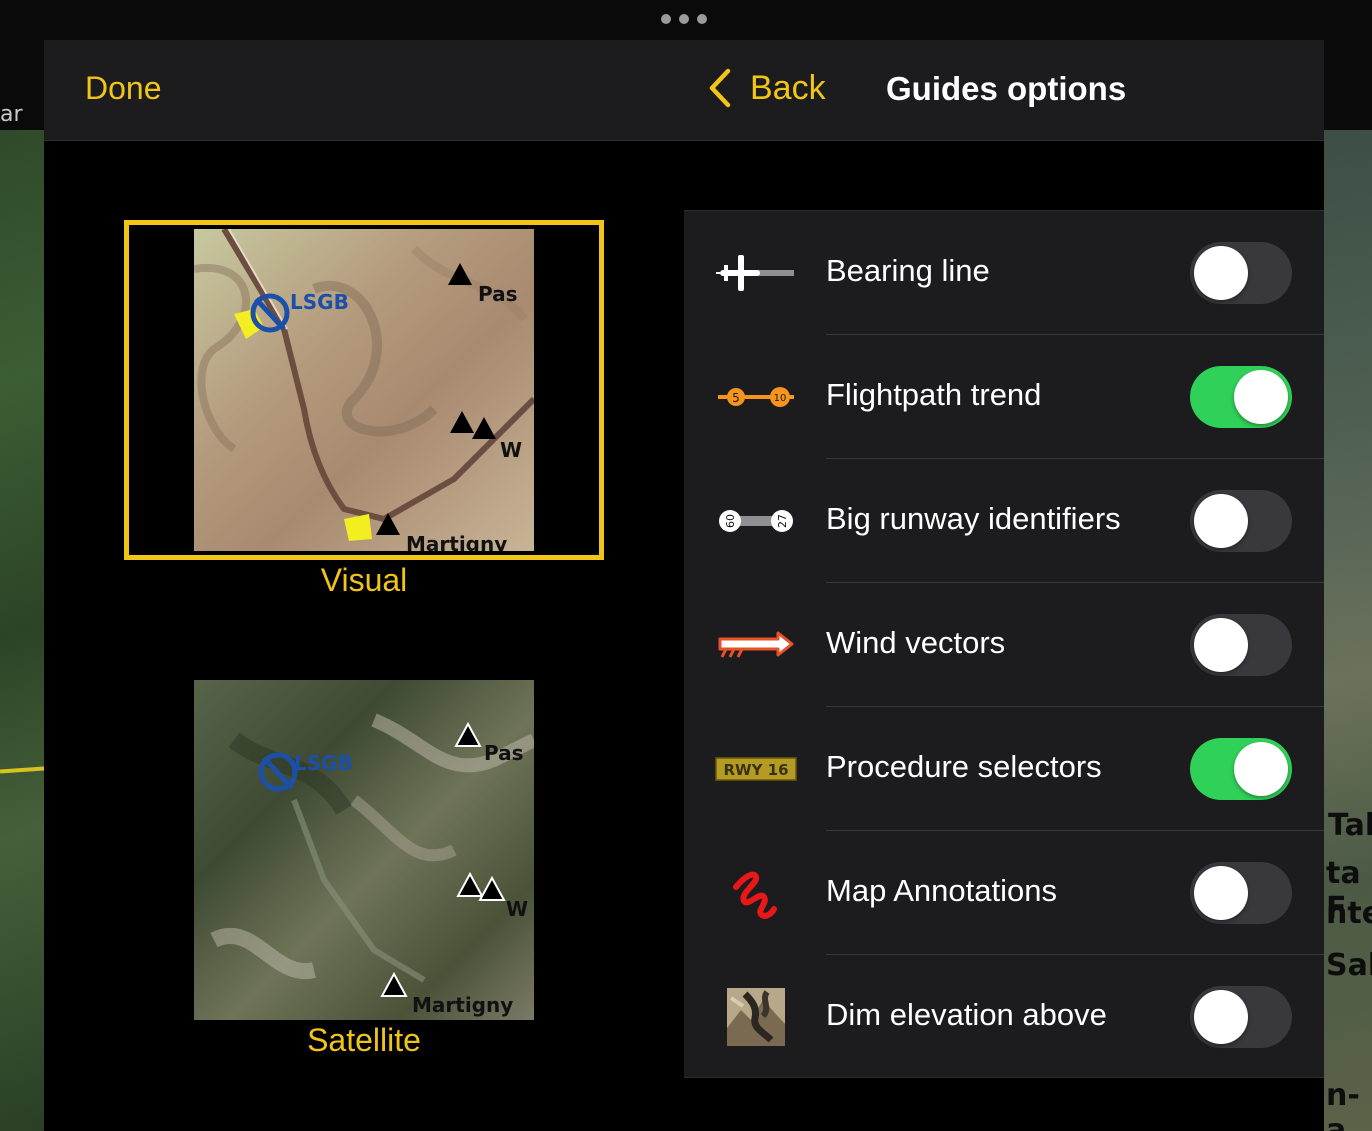 The width and height of the screenshot is (1372, 1131). Describe the element at coordinates (123, 88) in the screenshot. I see `done-button: Done` at that location.